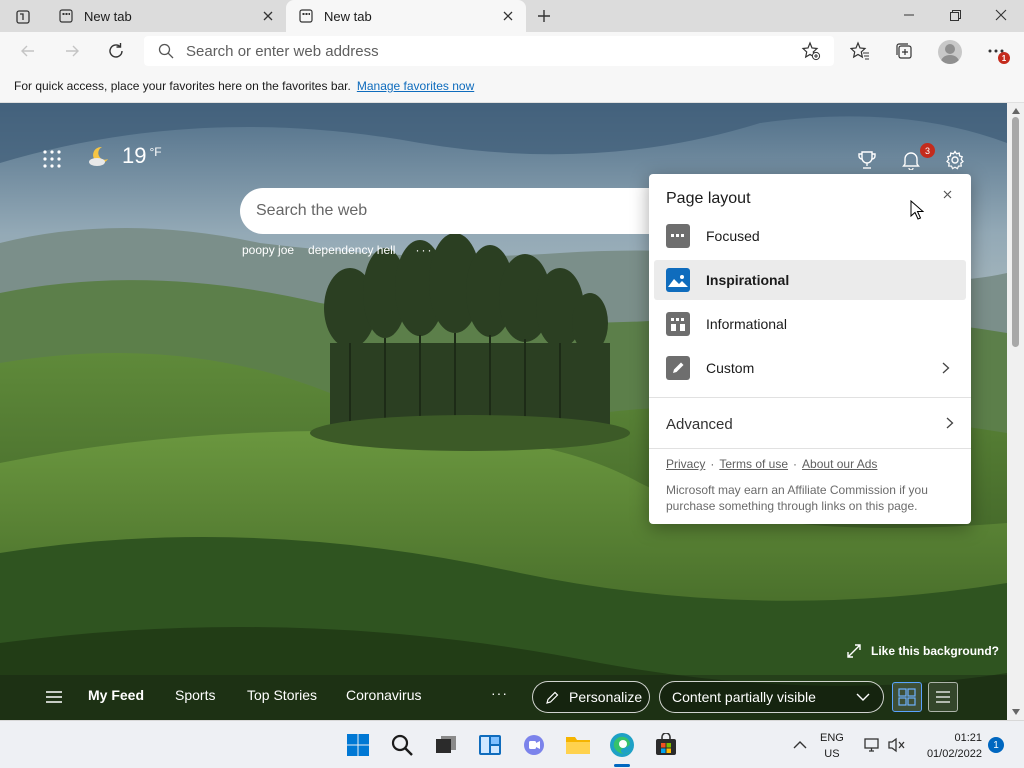  Describe the element at coordinates (810, 368) in the screenshot. I see `layout-option-custom: Custom` at that location.